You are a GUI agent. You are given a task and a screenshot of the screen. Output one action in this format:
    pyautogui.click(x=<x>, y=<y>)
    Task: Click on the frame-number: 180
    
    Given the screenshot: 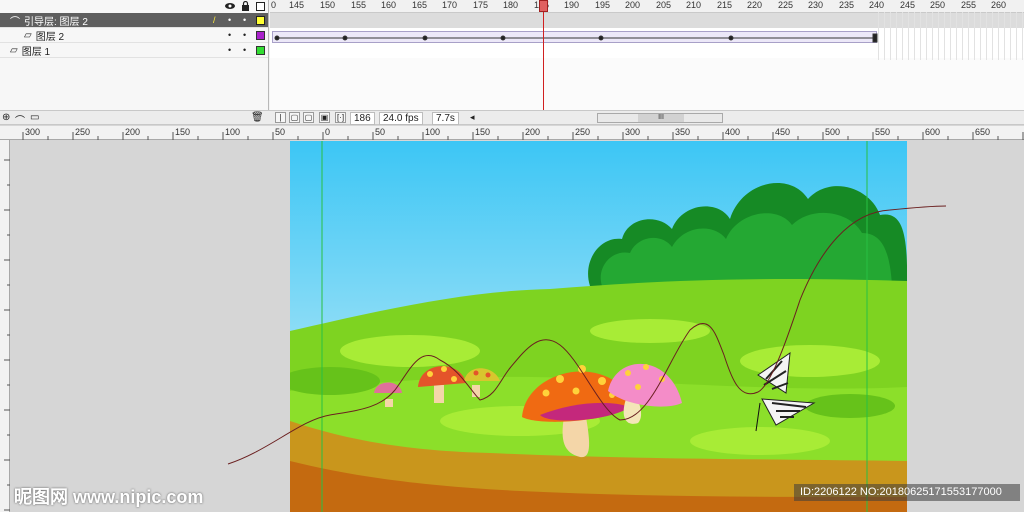 What is the action you would take?
    pyautogui.click(x=511, y=5)
    